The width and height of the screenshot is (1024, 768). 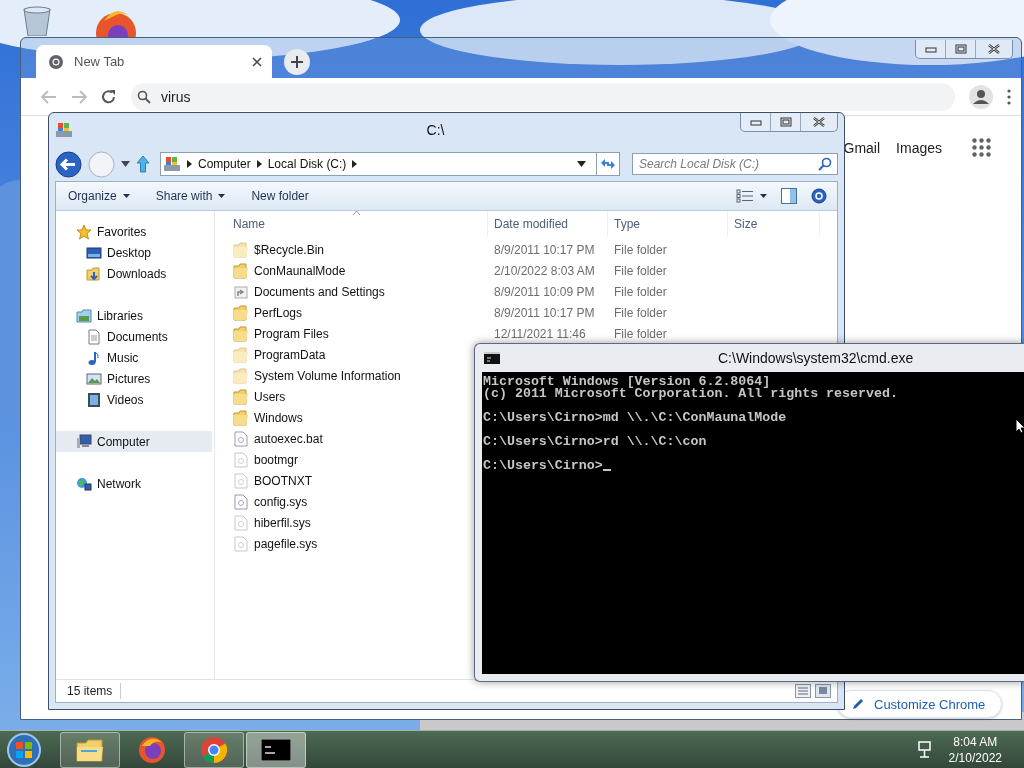 What do you see at coordinates (858, 704) in the screenshot?
I see `pencil-icon` at bounding box center [858, 704].